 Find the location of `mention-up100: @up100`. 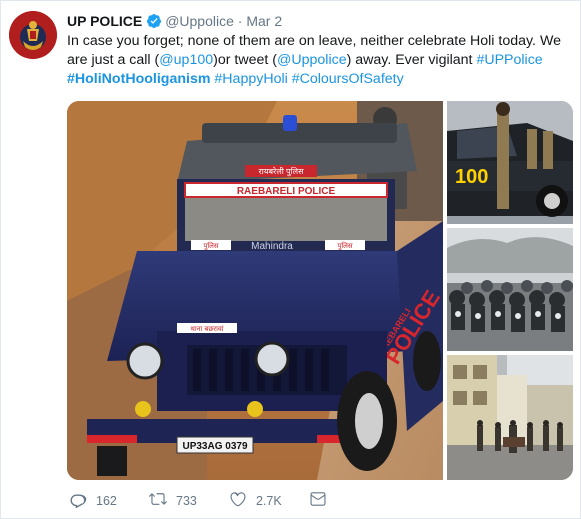

mention-up100: @up100 is located at coordinates (186, 60).